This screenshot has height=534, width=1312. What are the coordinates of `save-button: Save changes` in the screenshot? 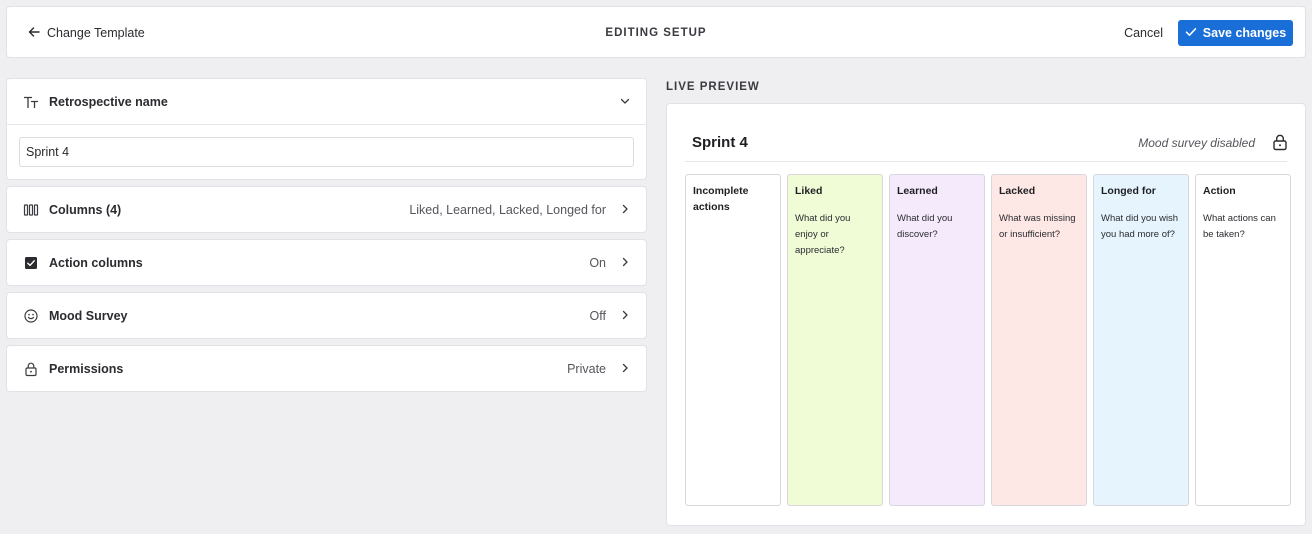 It's located at (1235, 33).